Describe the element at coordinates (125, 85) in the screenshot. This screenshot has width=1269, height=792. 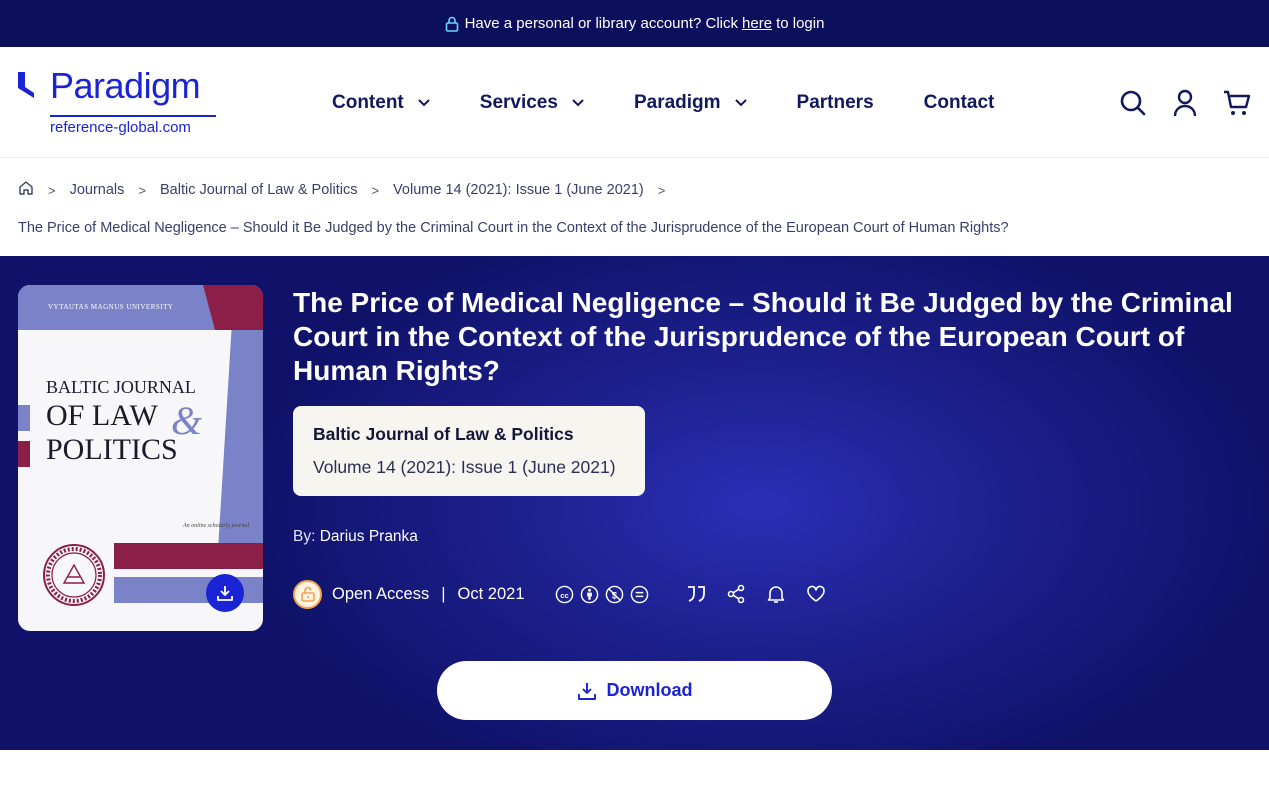
I see `logo-name: Paradigm` at that location.